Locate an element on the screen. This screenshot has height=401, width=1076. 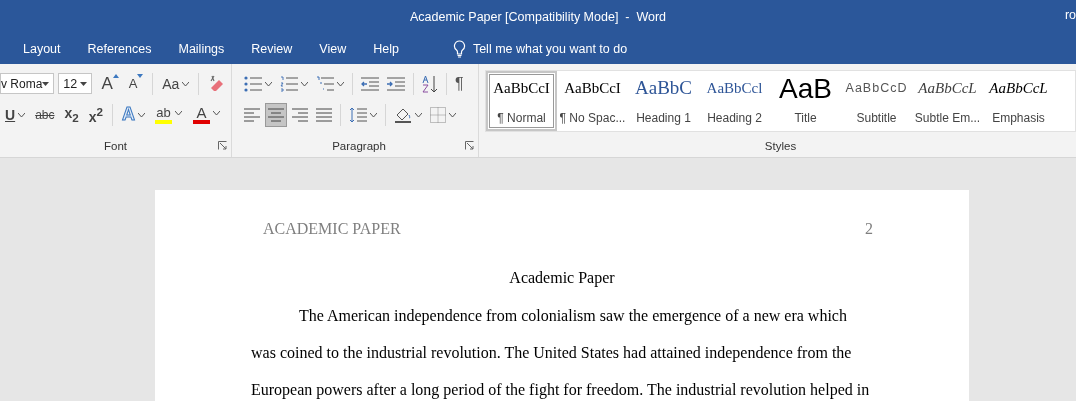
style-option: AaBbCcD Subtitle is located at coordinates (876, 101).